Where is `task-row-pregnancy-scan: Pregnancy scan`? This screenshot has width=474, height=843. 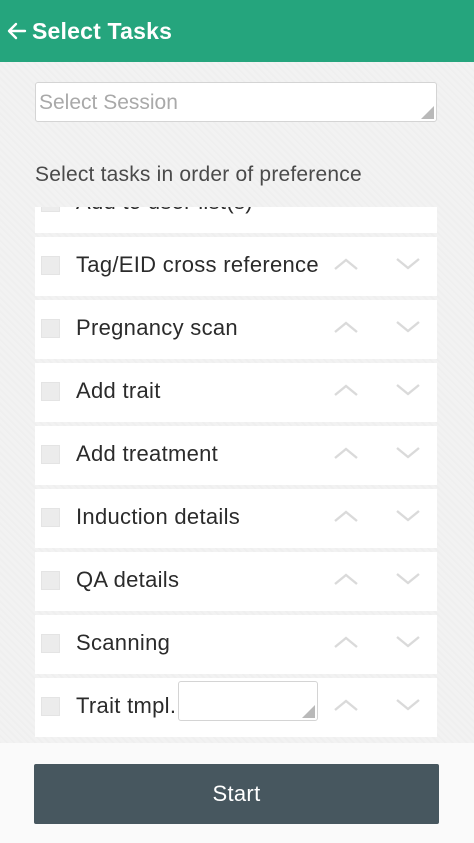
task-row-pregnancy-scan: Pregnancy scan is located at coordinates (236, 329).